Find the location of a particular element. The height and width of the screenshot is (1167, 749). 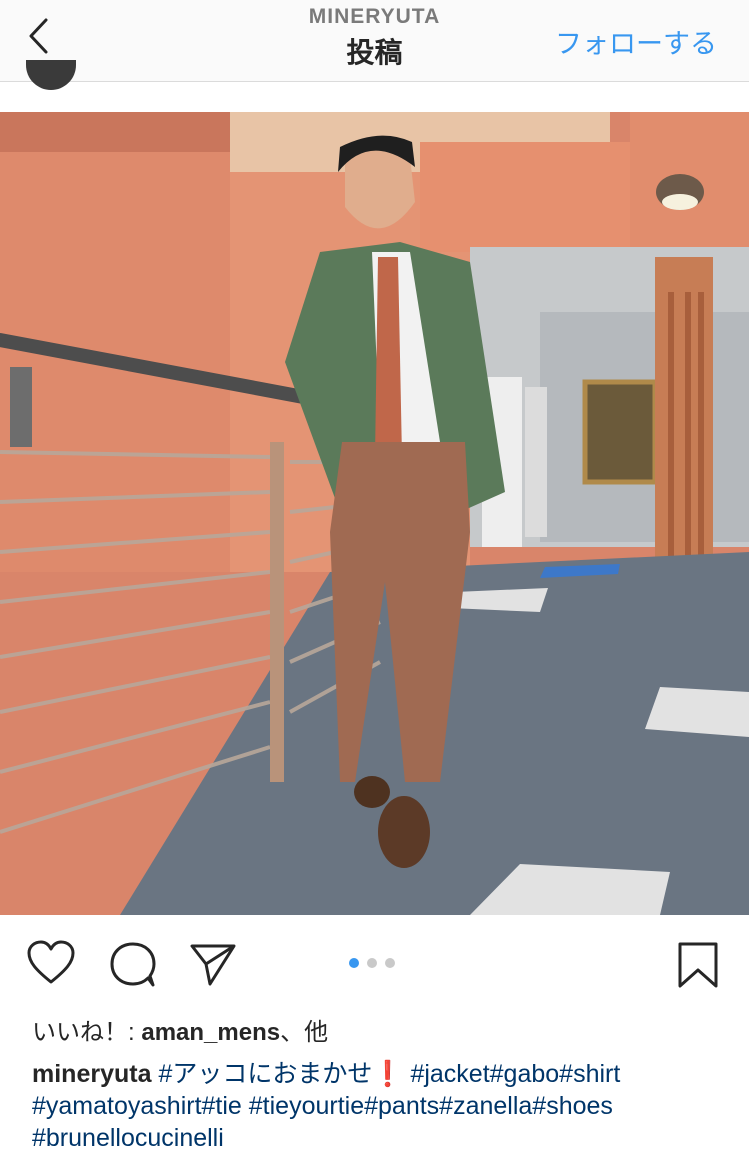

comment-icon is located at coordinates (133, 964).